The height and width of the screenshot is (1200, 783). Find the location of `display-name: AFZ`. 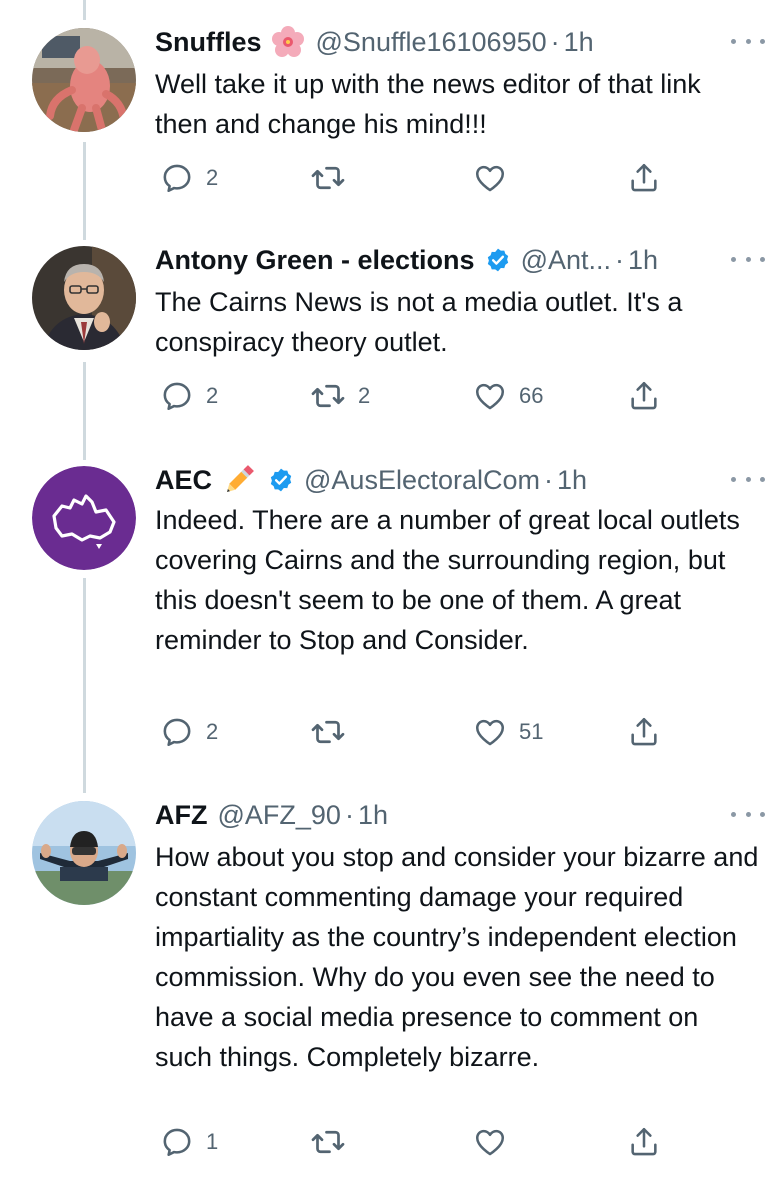

display-name: AFZ is located at coordinates (181, 815).